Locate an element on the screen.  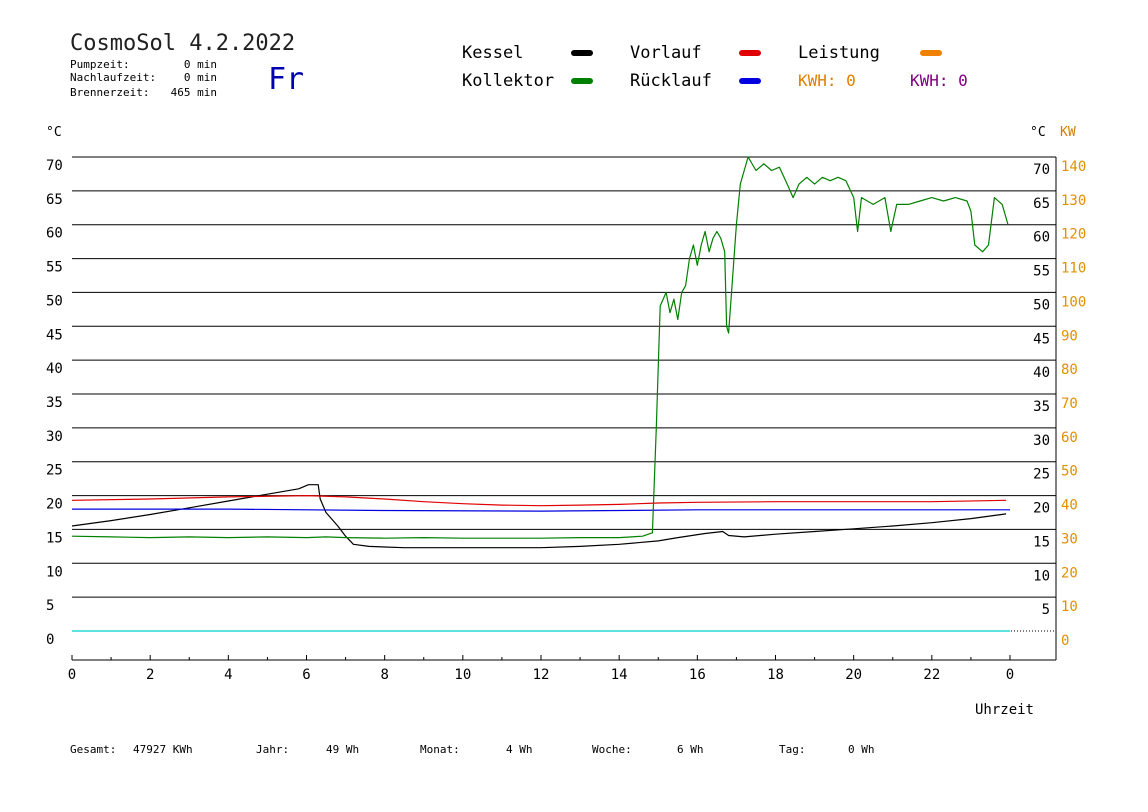
x-tick-label: 6 is located at coordinates (306, 675).